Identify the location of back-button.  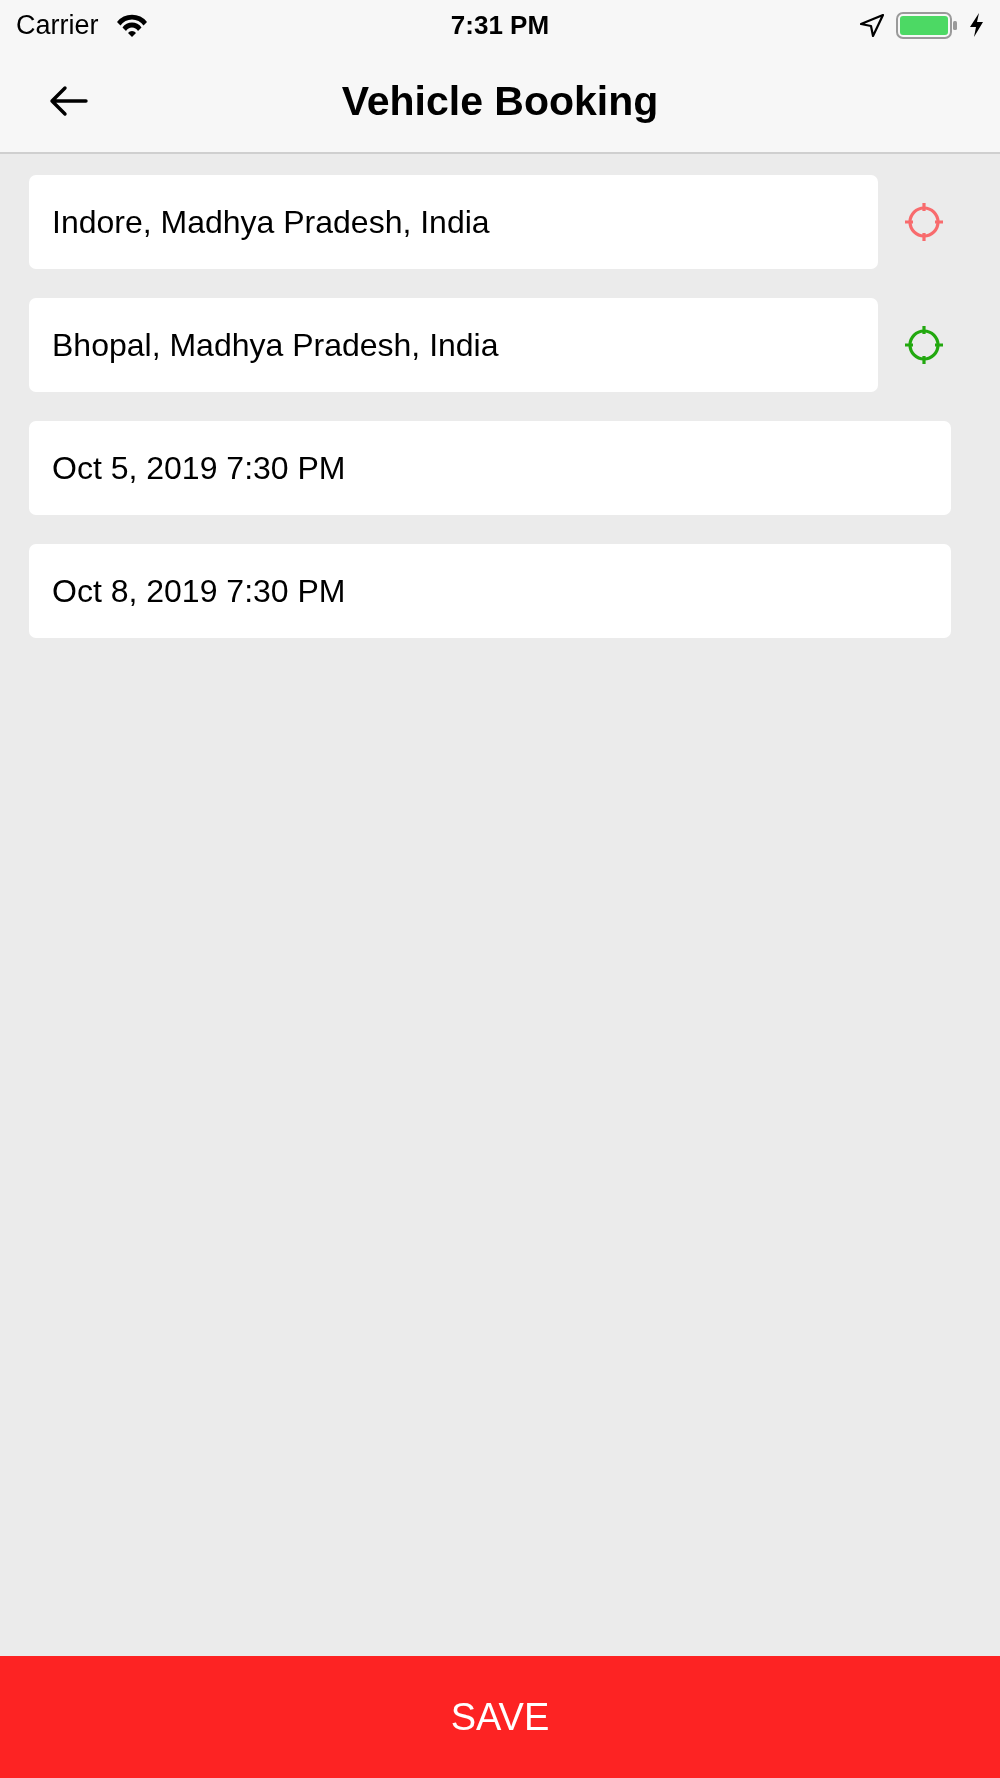
(68, 101).